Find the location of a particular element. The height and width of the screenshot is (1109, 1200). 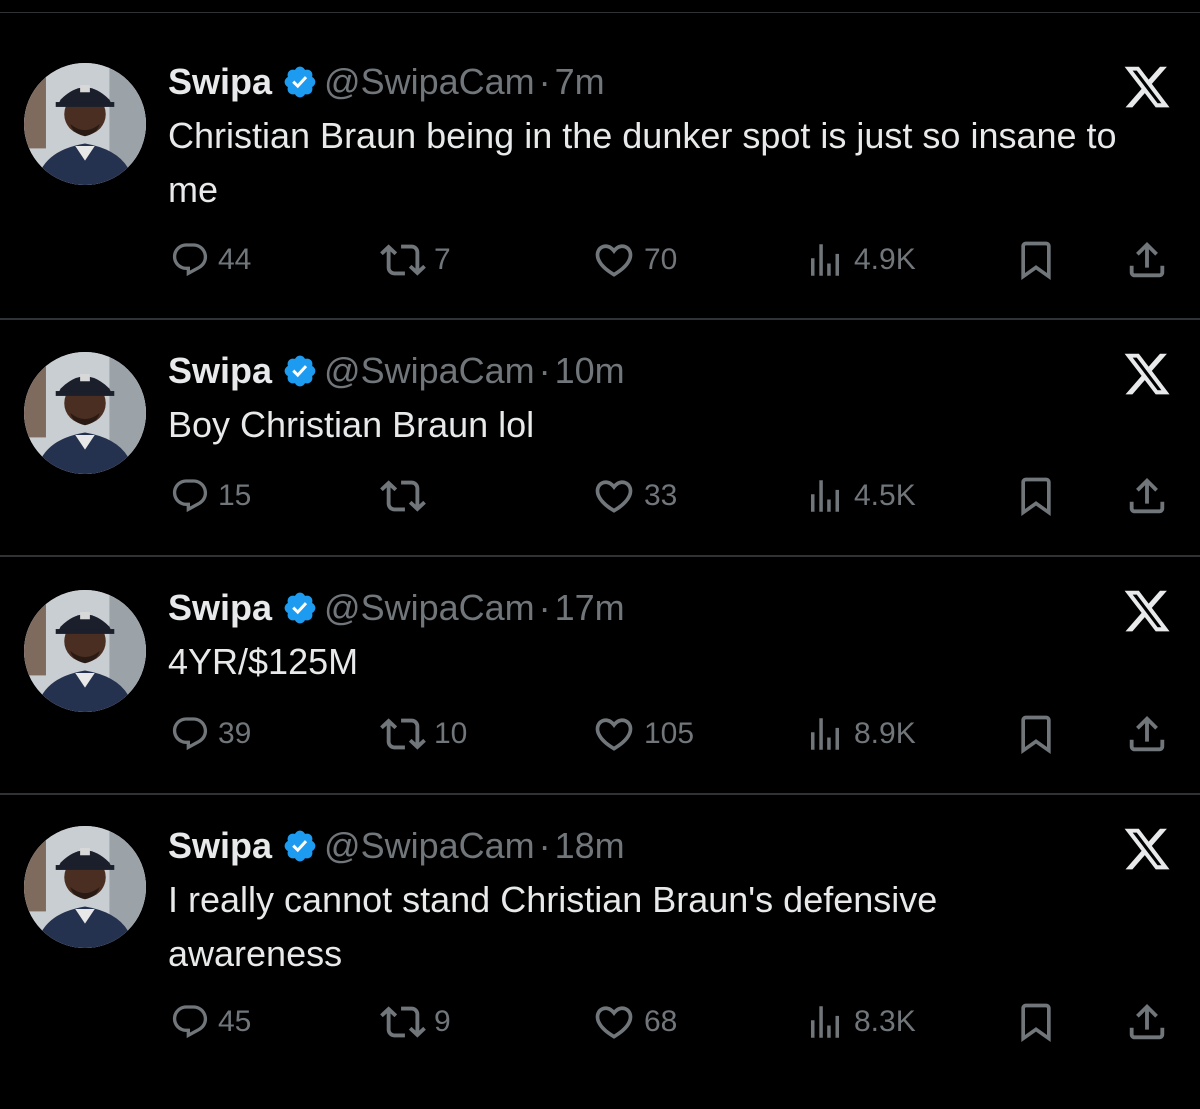

views-button: 4.9K is located at coordinates (860, 260).